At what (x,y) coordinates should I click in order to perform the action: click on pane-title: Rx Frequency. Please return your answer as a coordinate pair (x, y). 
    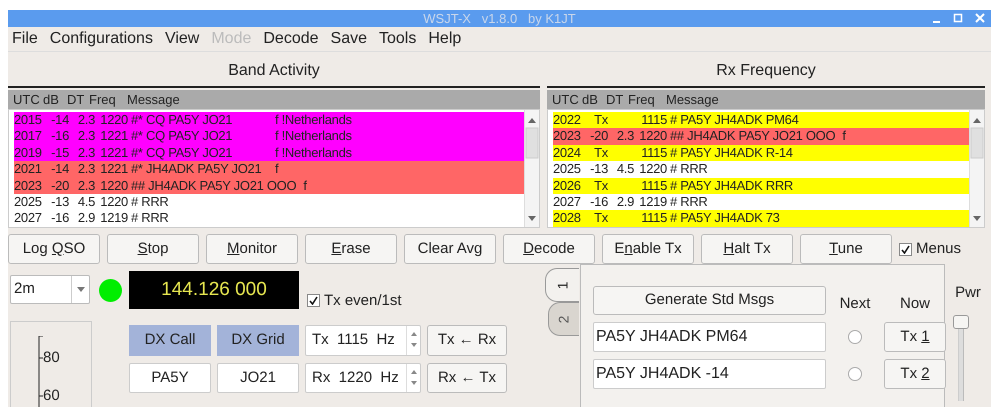
    Looking at the image, I should click on (766, 71).